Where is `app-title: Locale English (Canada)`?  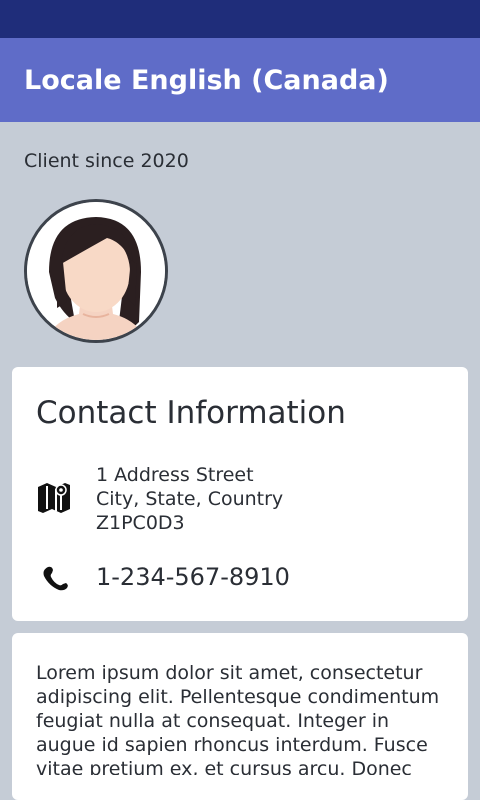 app-title: Locale English (Canada) is located at coordinates (206, 80).